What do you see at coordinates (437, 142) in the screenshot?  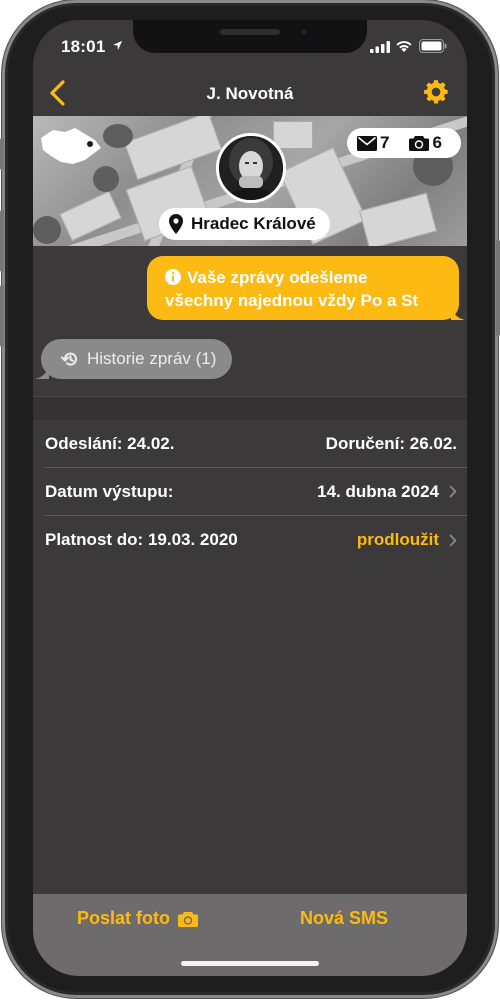 I see `photo-count-value: 6` at bounding box center [437, 142].